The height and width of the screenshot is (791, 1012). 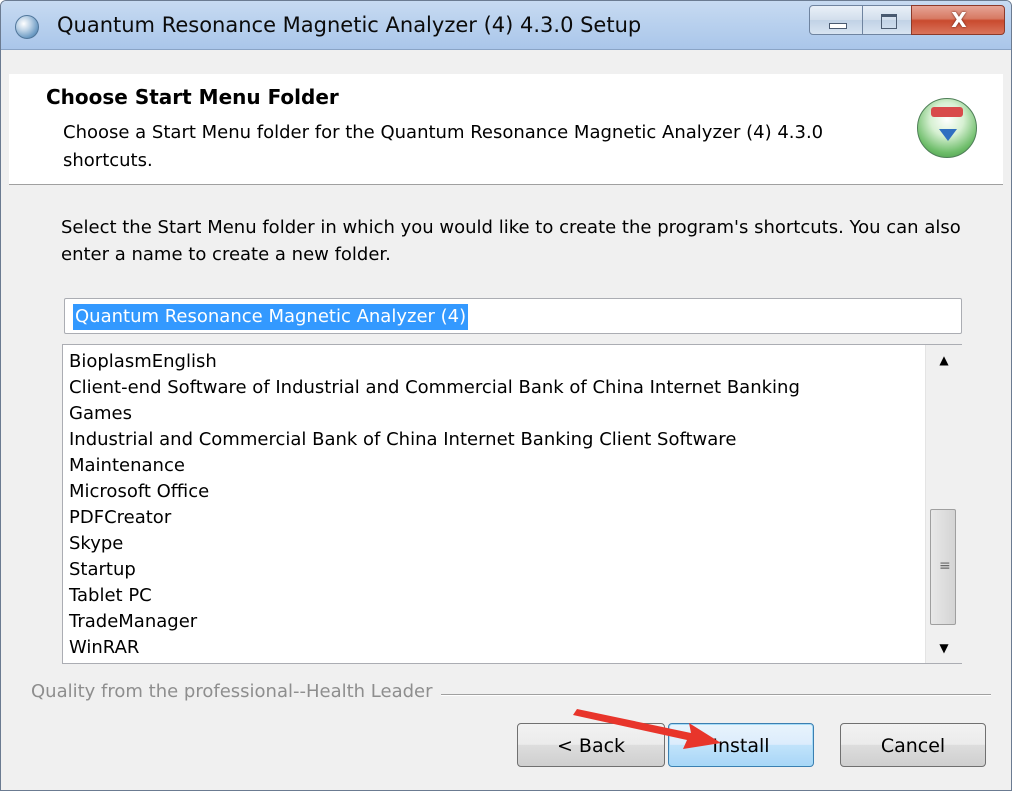 I want to click on list-item: Maintenance, so click(x=127, y=466).